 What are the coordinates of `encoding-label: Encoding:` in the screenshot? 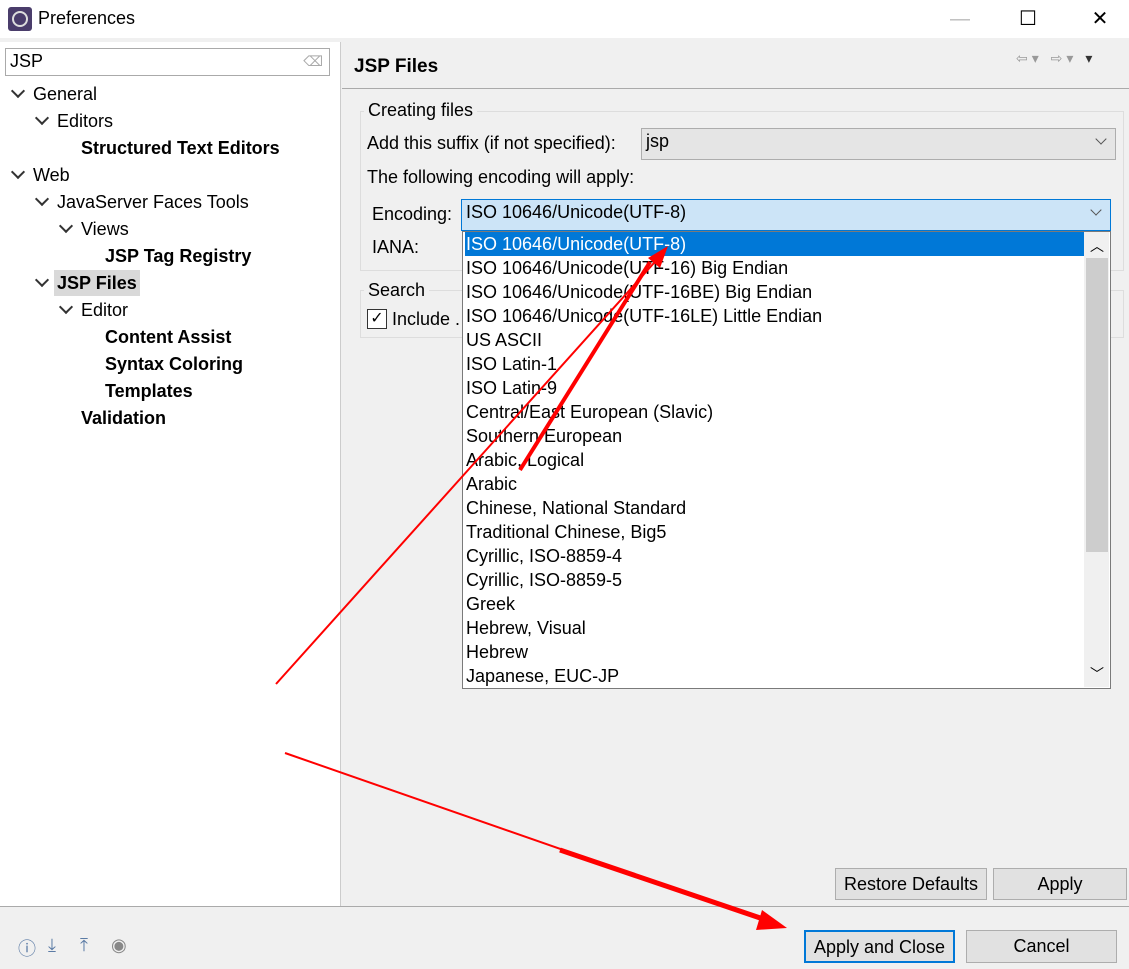 It's located at (412, 214).